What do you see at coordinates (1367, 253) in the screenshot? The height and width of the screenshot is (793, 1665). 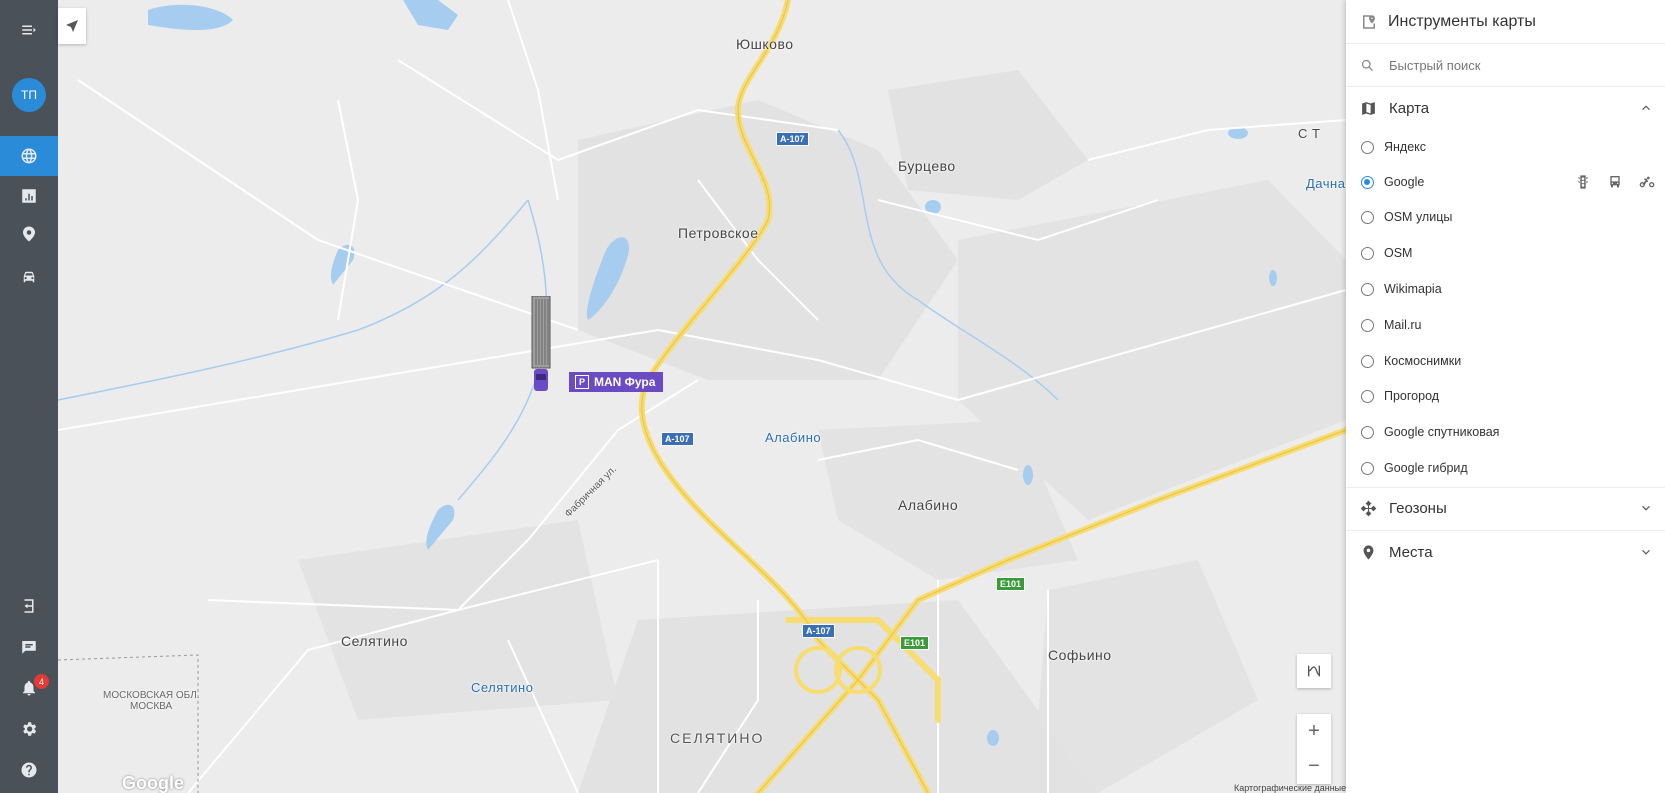 I see `radio-osm` at bounding box center [1367, 253].